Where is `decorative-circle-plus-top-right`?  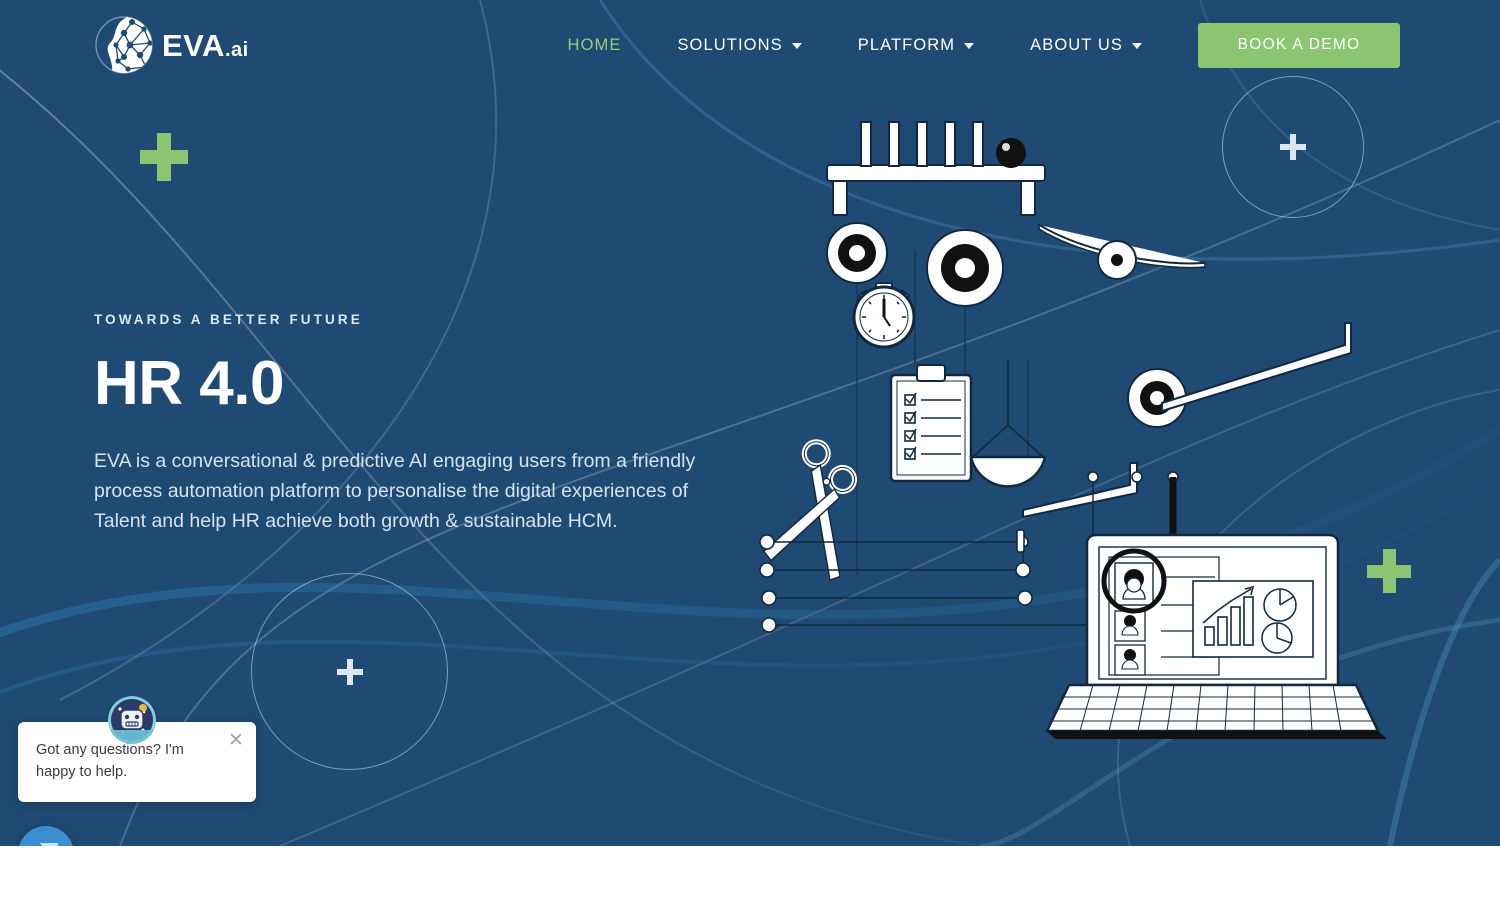 decorative-circle-plus-top-right is located at coordinates (1293, 147).